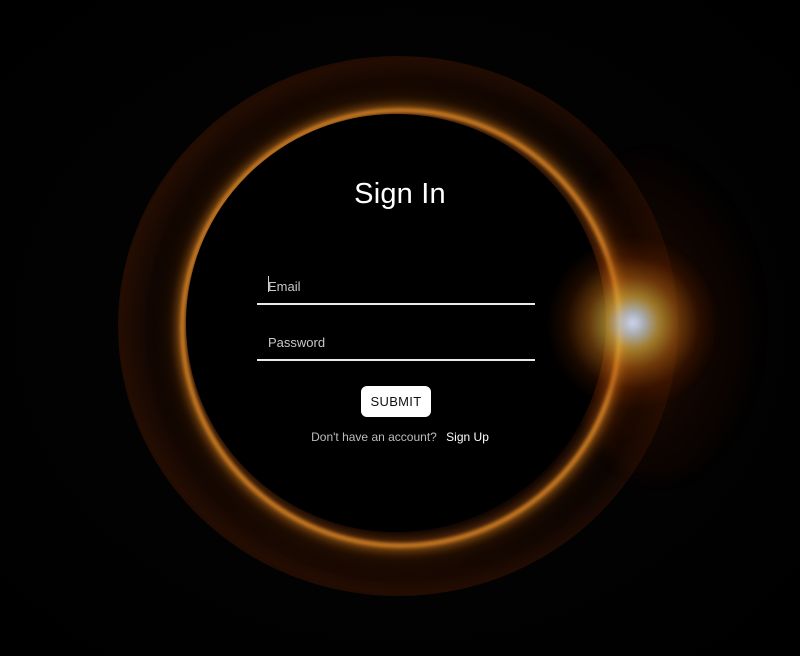 The height and width of the screenshot is (656, 800). I want to click on email-field-container, so click(396, 287).